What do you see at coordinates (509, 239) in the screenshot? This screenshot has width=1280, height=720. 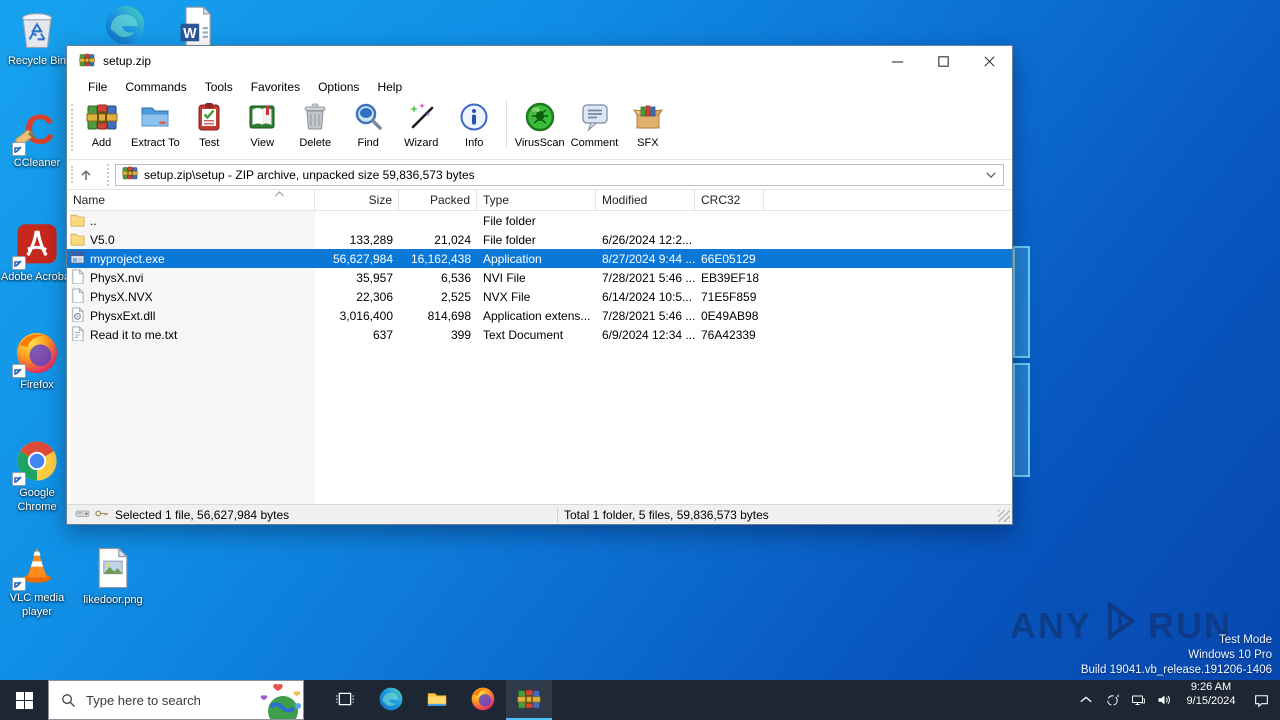 I see `file-type-cell: File folder` at bounding box center [509, 239].